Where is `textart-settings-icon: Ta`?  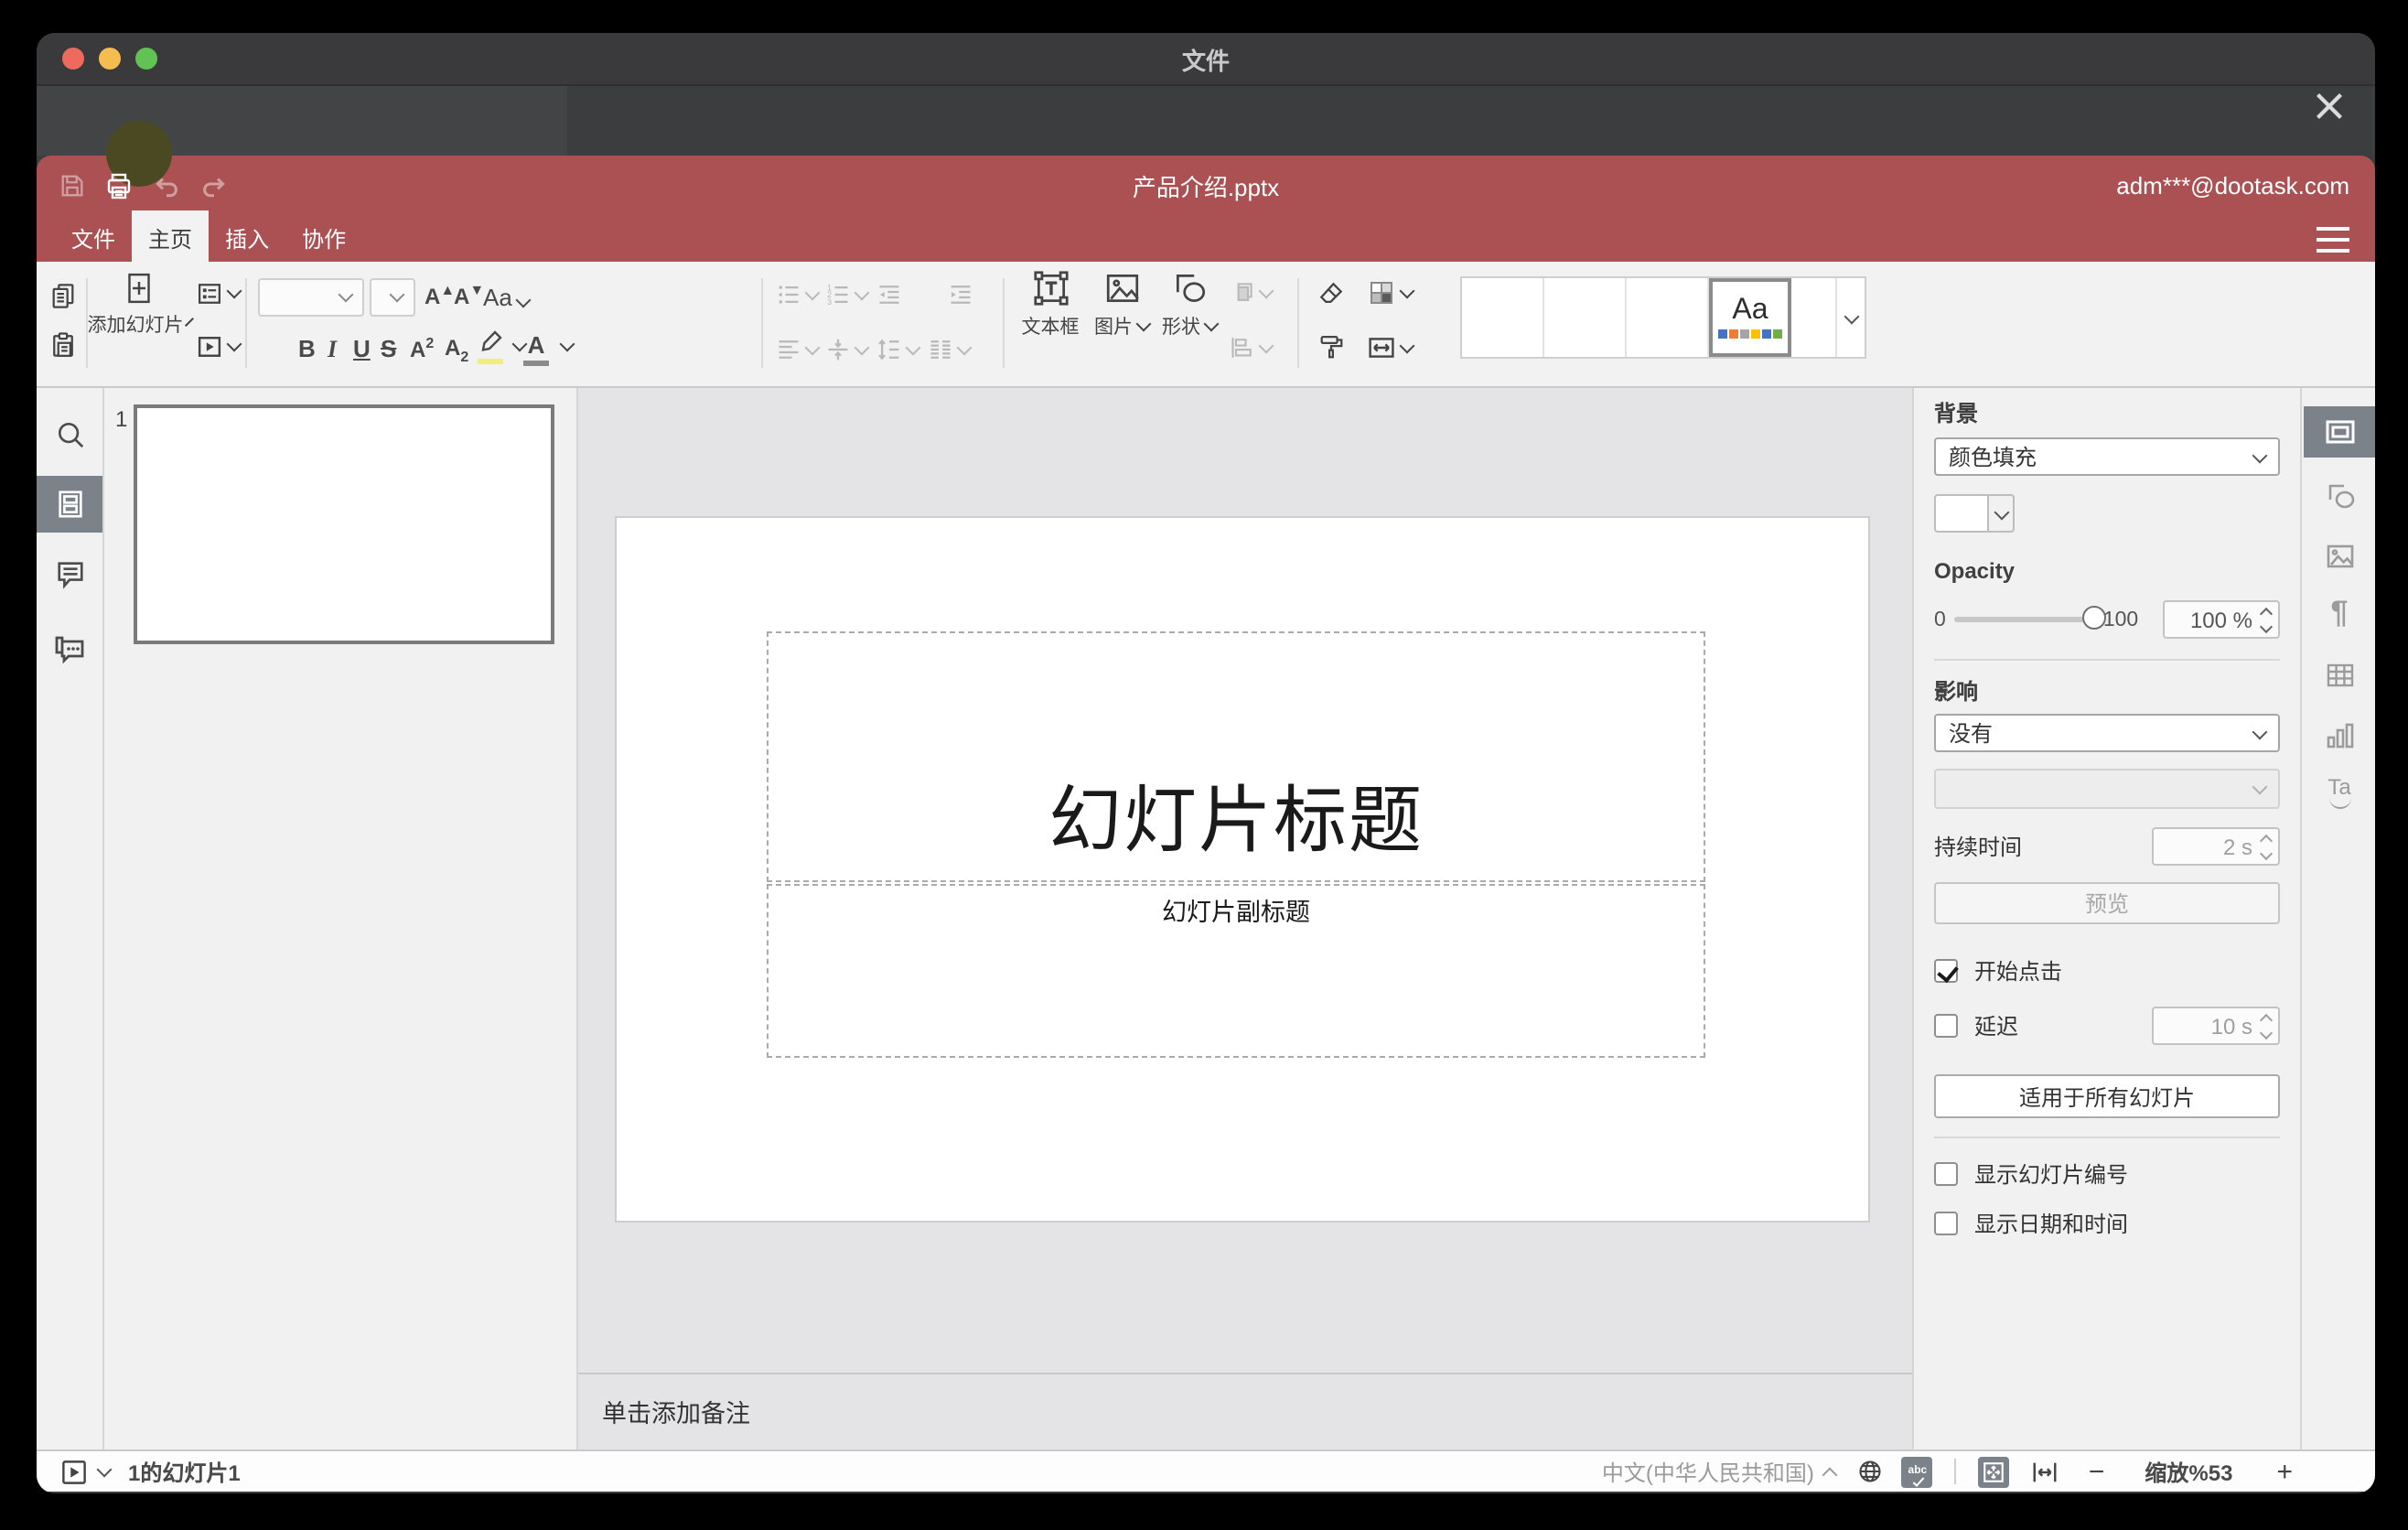 textart-settings-icon: Ta is located at coordinates (2339, 792).